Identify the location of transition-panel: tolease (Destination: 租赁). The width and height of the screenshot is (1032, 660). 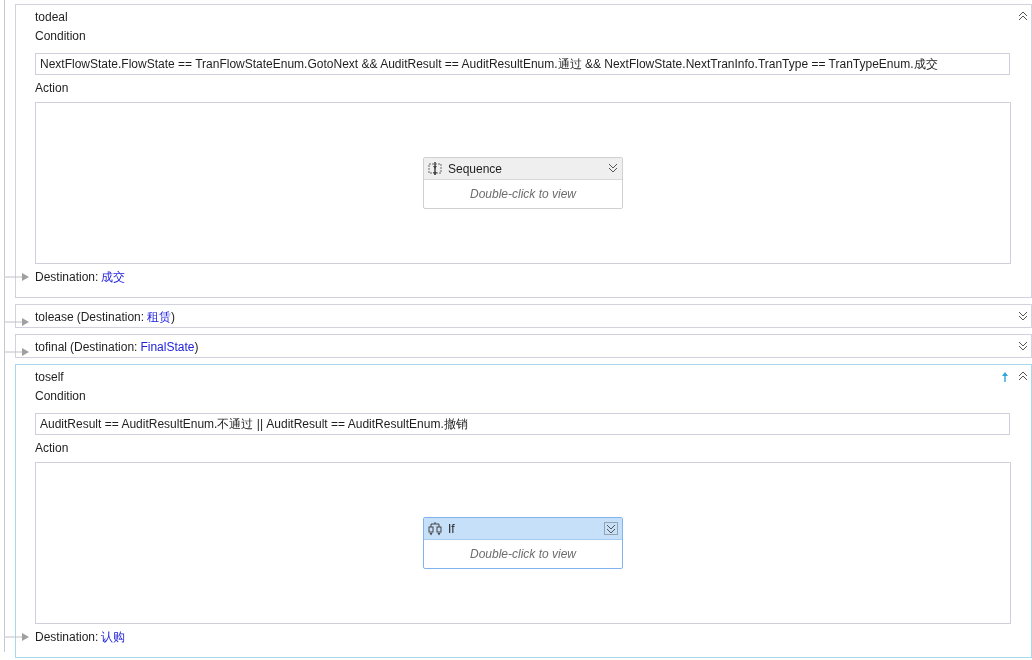
(523, 316).